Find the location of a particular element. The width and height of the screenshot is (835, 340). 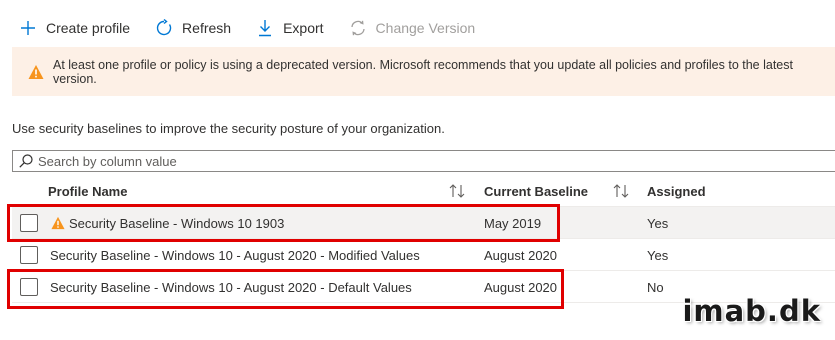

assigned-cell: No is located at coordinates (655, 287).